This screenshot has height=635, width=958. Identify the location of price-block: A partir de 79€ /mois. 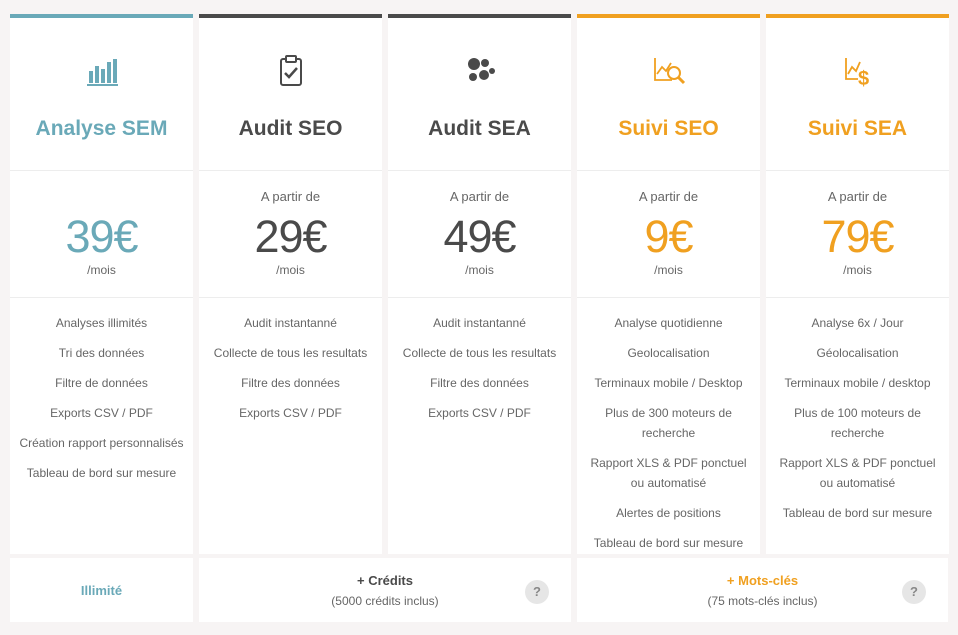
(857, 234).